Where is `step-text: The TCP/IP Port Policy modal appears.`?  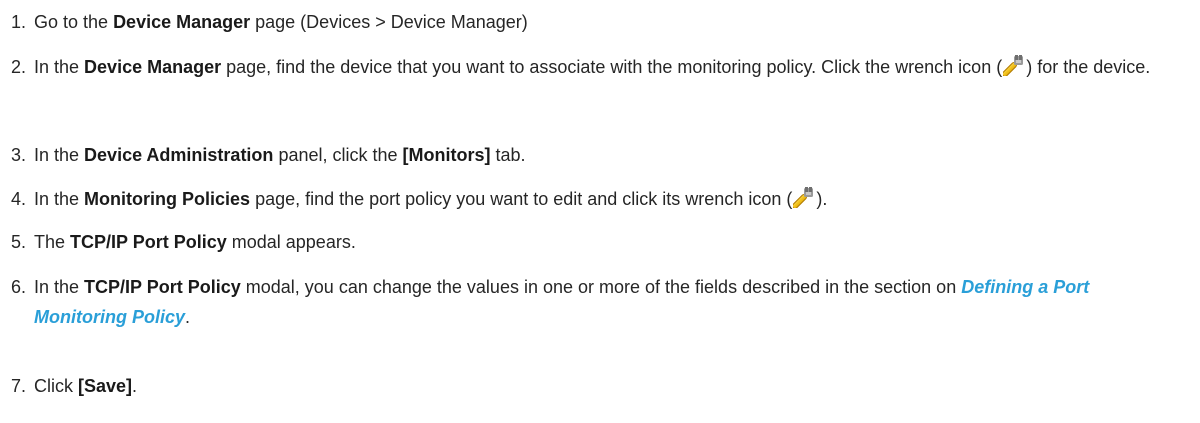 step-text: The TCP/IP Port Policy modal appears. is located at coordinates (617, 242).